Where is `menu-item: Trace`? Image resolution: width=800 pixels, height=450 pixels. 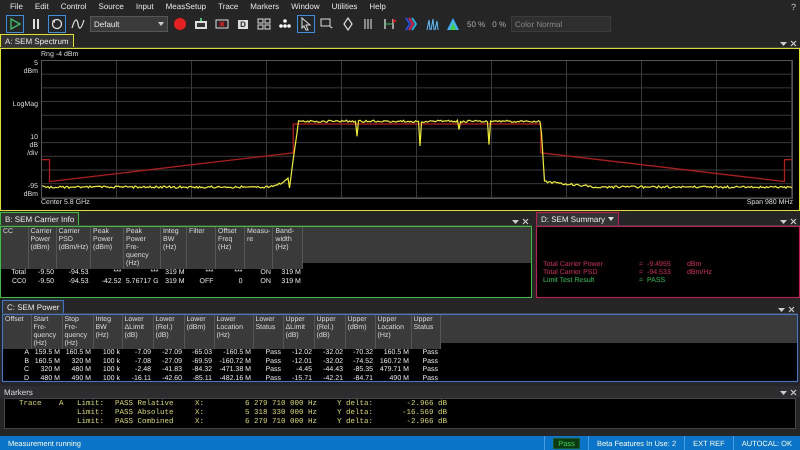
menu-item: Trace is located at coordinates (228, 6).